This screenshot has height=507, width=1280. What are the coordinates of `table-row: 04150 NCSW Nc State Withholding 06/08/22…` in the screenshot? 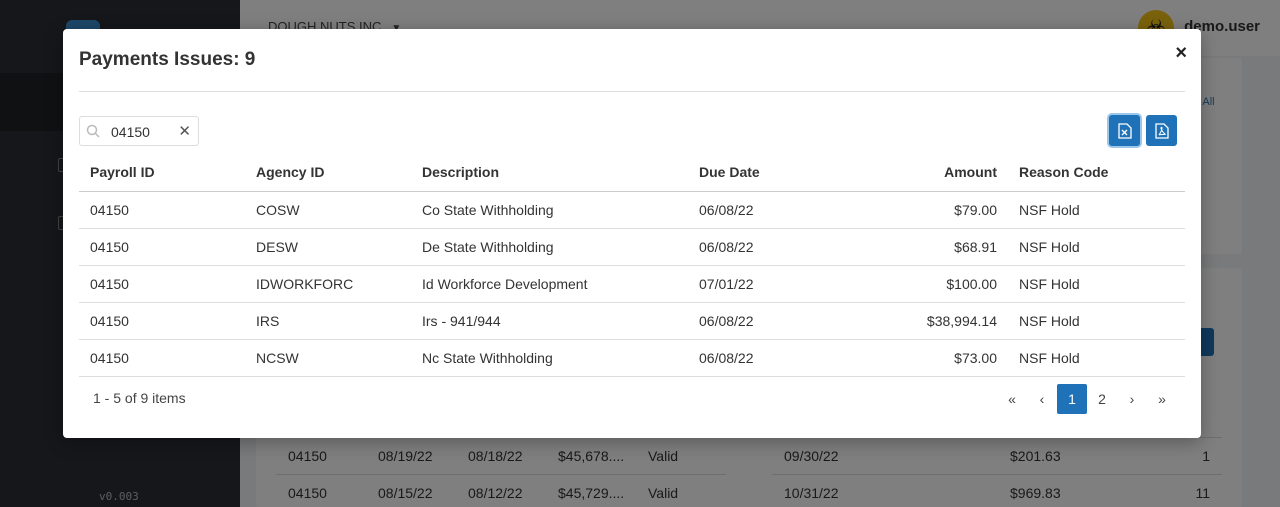 It's located at (632, 358).